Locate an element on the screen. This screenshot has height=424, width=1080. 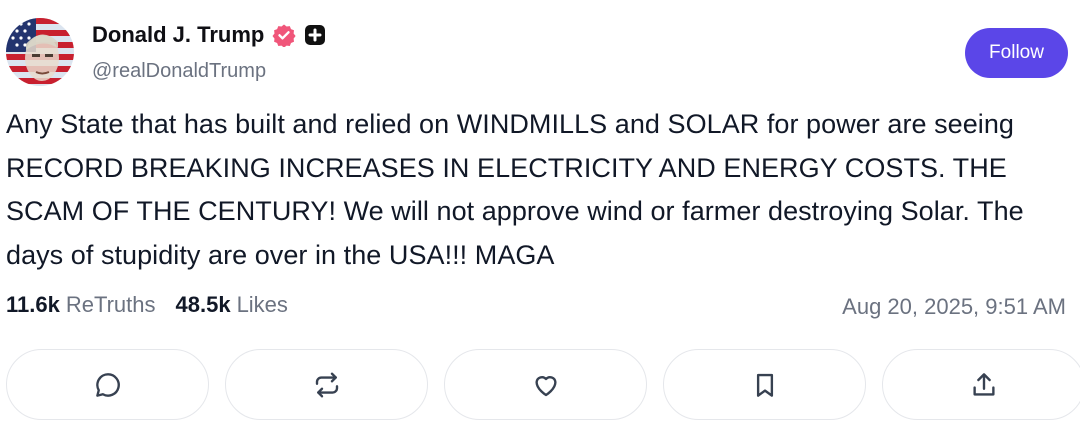
likes-count: 48.5k is located at coordinates (203, 304).